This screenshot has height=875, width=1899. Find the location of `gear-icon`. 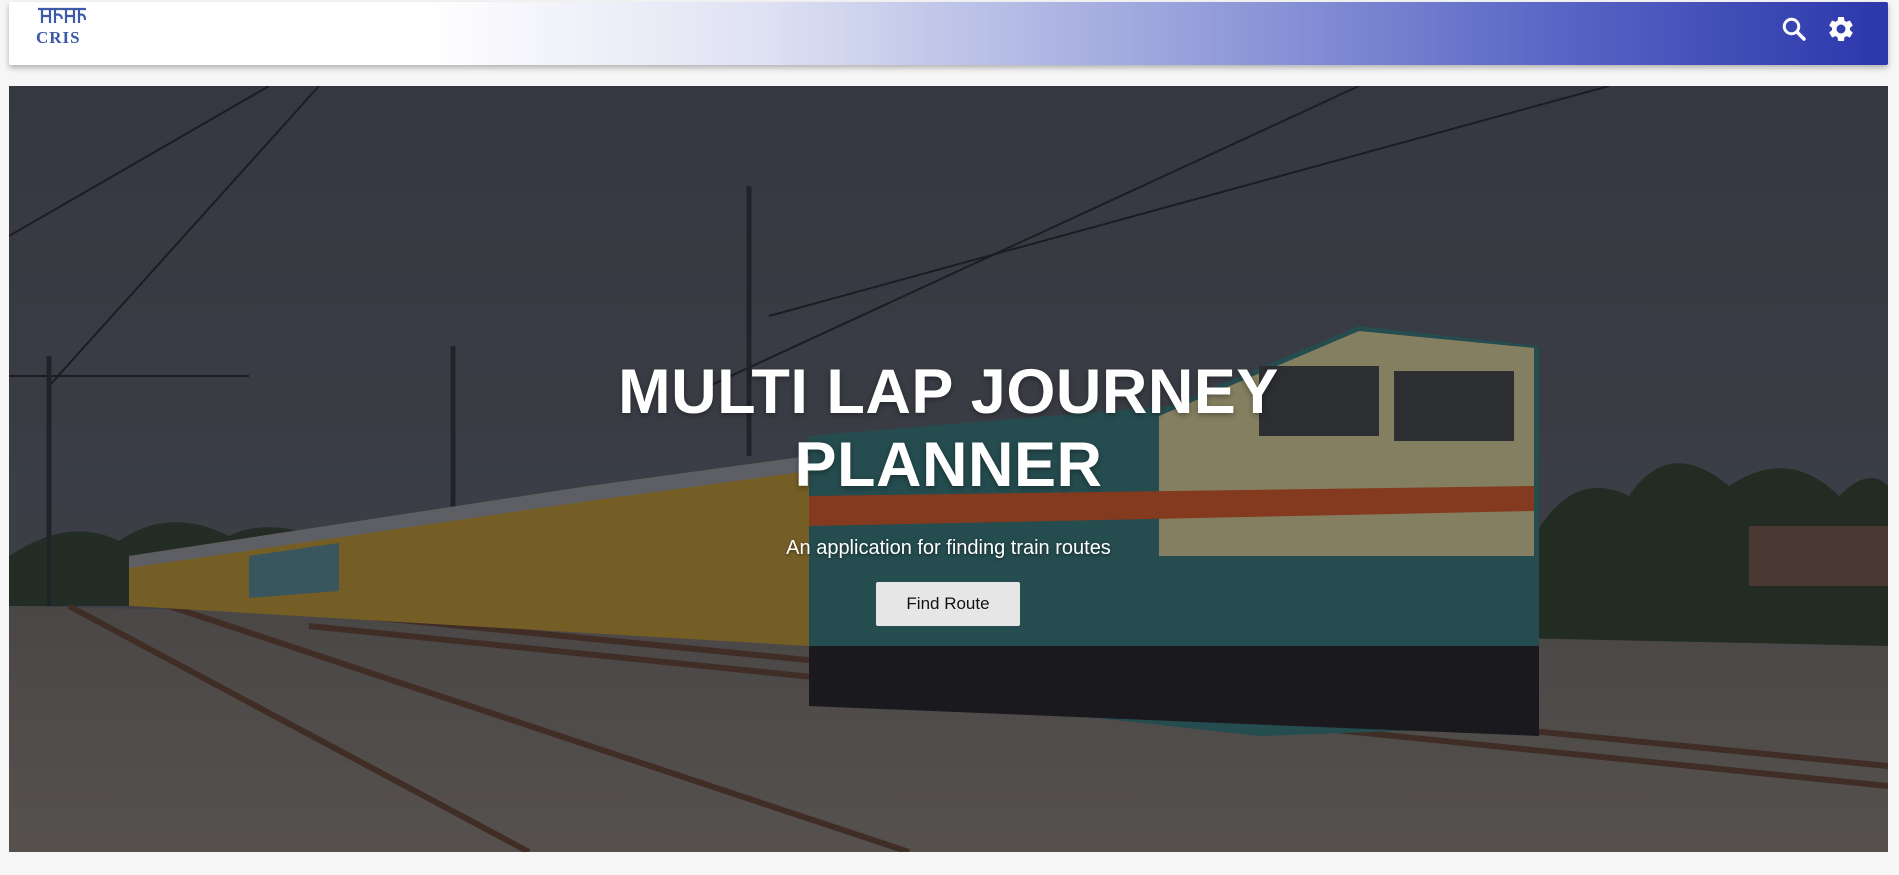

gear-icon is located at coordinates (1841, 28).